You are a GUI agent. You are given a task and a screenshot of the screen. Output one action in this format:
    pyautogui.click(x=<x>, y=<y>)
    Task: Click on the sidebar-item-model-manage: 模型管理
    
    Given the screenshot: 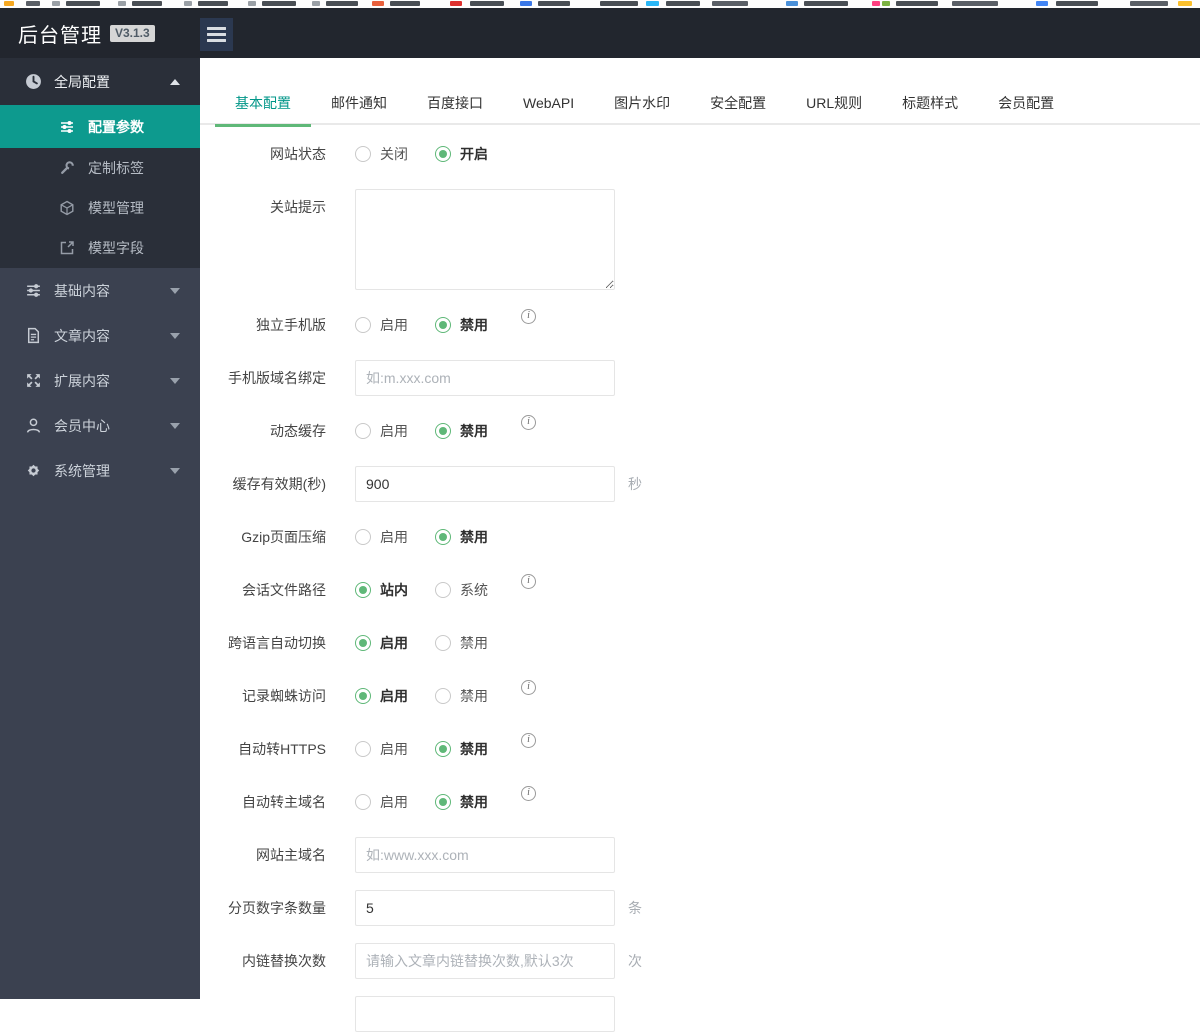 What is the action you would take?
    pyautogui.click(x=100, y=208)
    